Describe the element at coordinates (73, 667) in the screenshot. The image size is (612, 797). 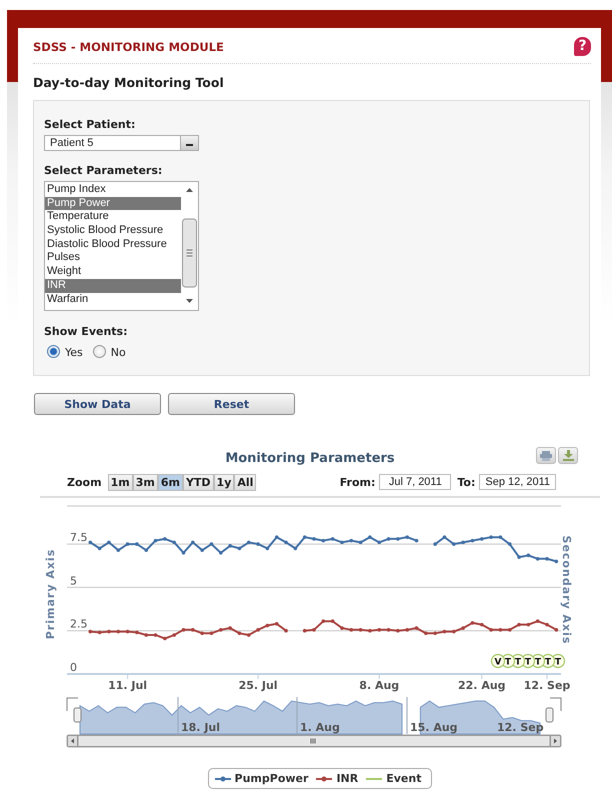
I see `axis-tick-label: 0` at that location.